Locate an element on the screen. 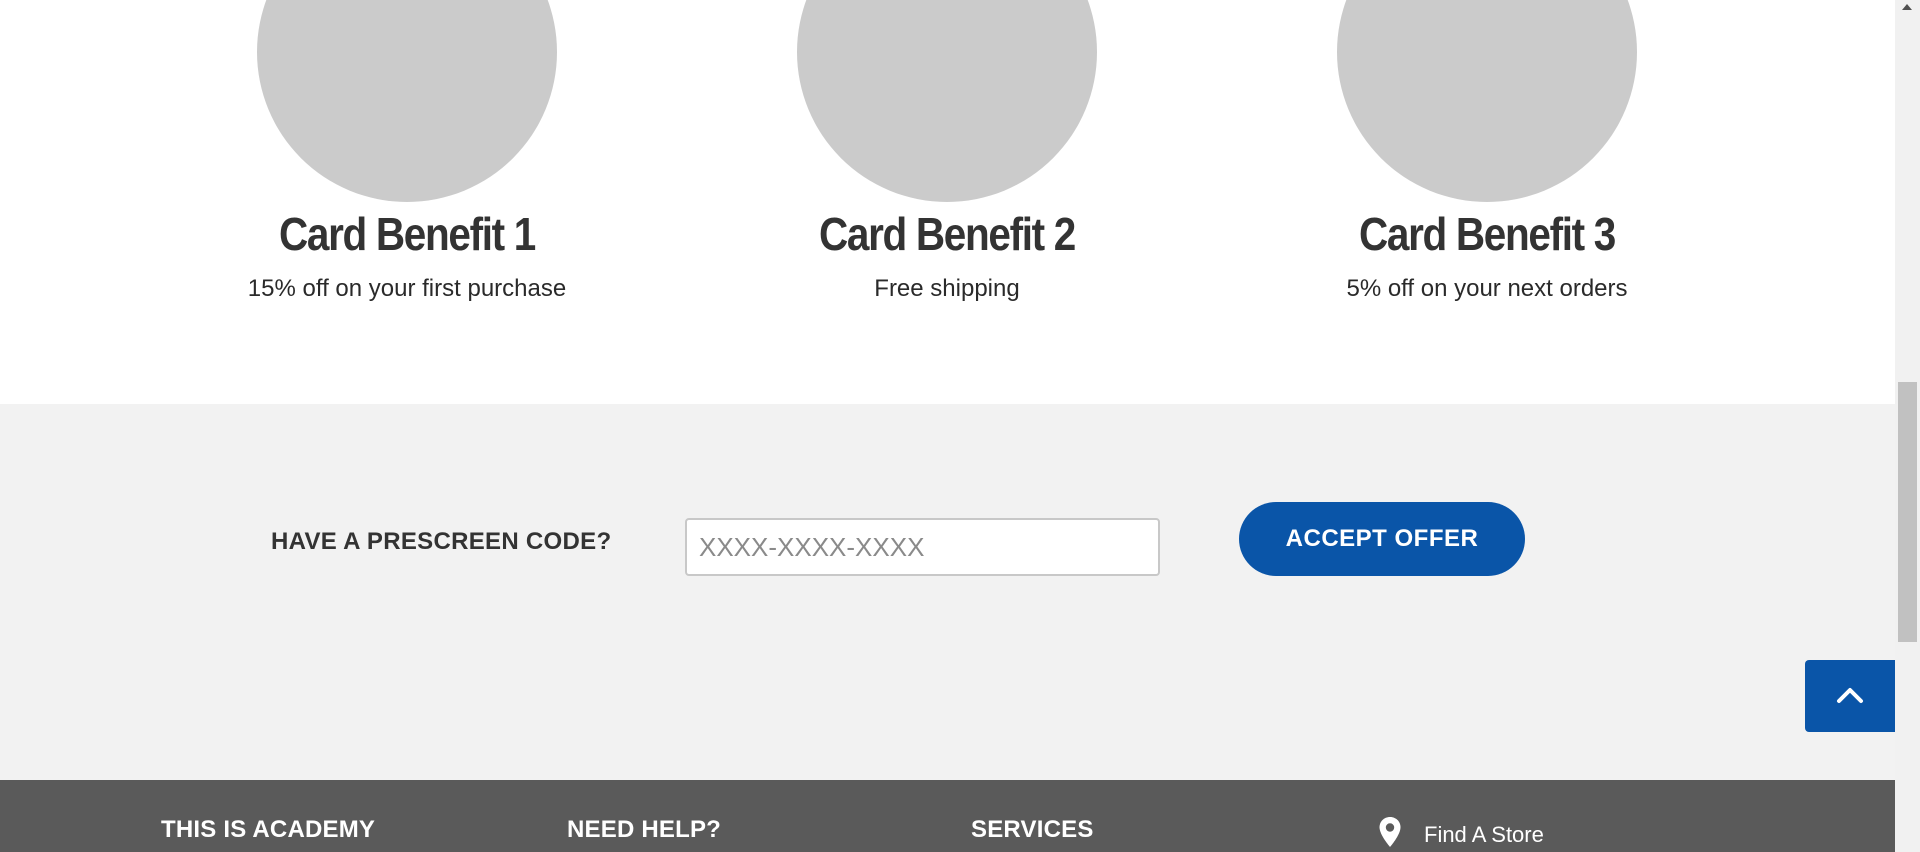  benefit-description: Free shipping is located at coordinates (947, 288).